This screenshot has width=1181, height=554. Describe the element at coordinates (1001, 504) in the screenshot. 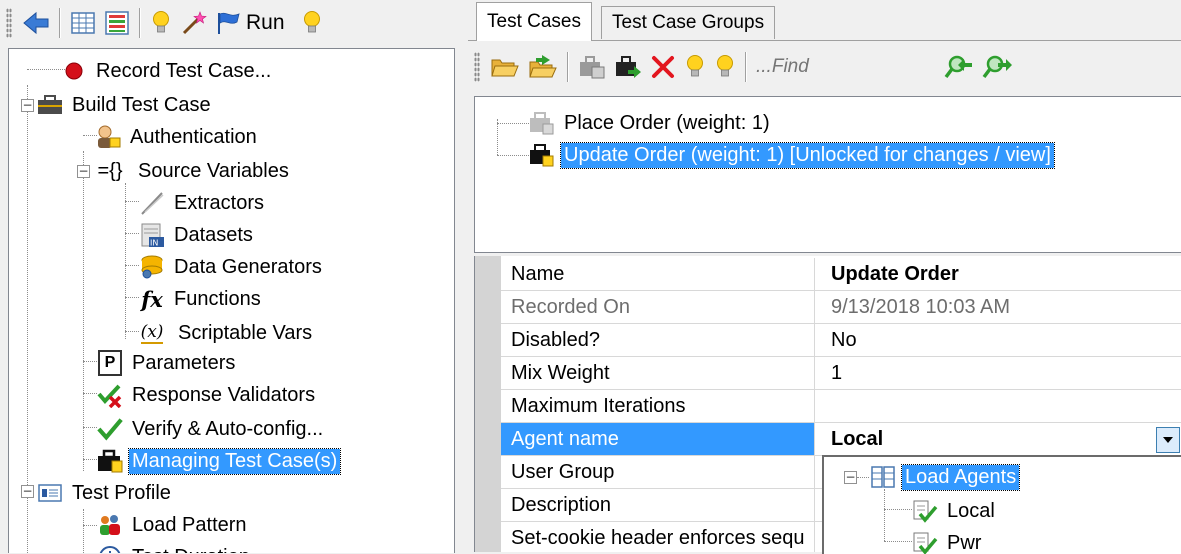

I see `agent-dropdown-popup: − Load Agents Local Pwr` at that location.